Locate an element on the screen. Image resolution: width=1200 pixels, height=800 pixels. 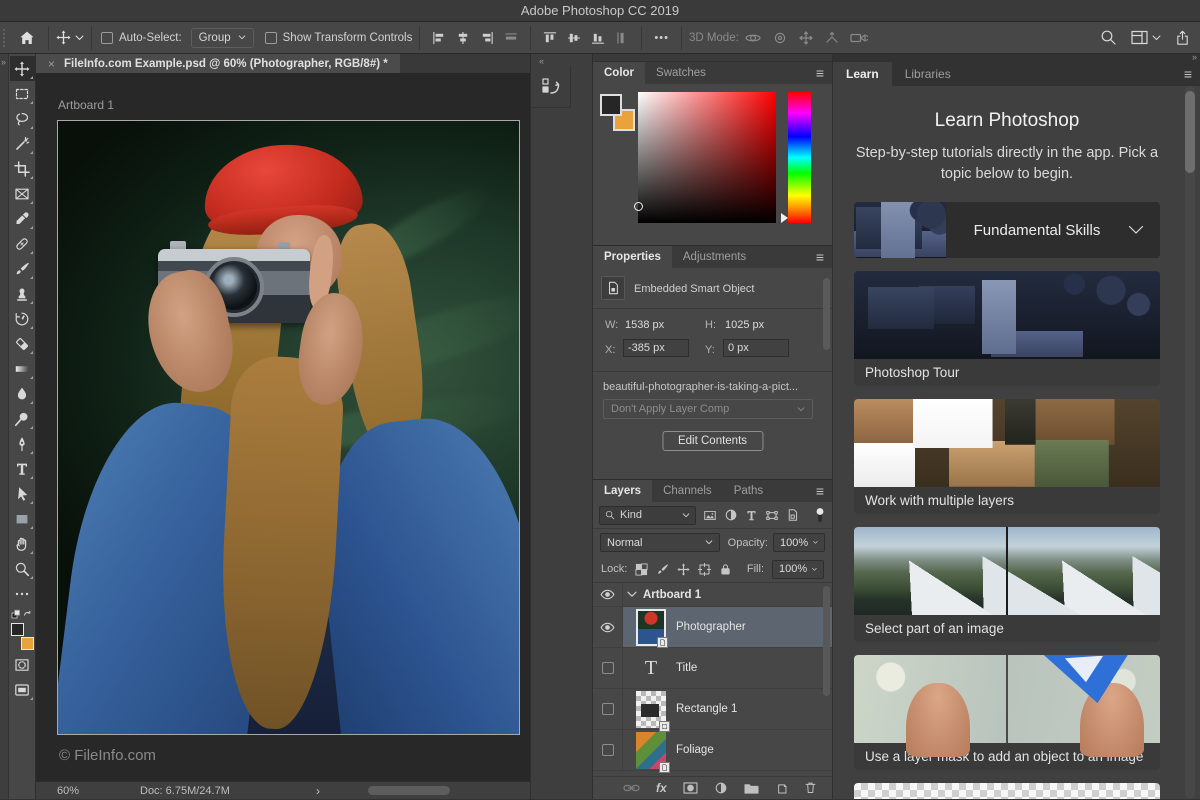
fundamental-skills-accordion: Fundamental Skills is located at coordinates (1007, 230).